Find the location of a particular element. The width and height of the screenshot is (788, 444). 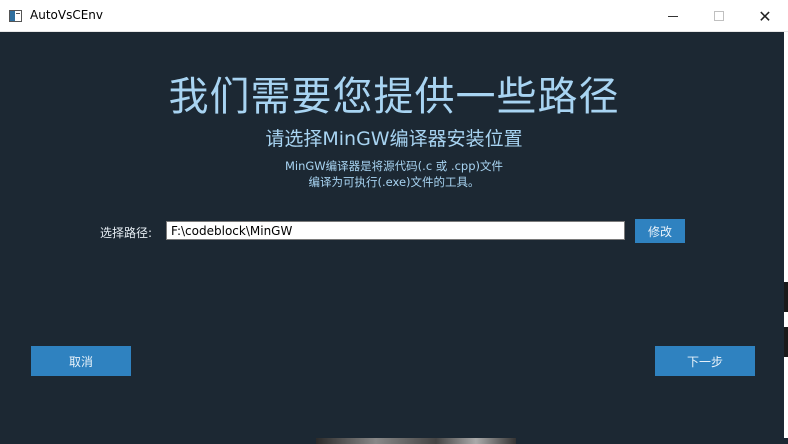

minimize-icon is located at coordinates (673, 16).